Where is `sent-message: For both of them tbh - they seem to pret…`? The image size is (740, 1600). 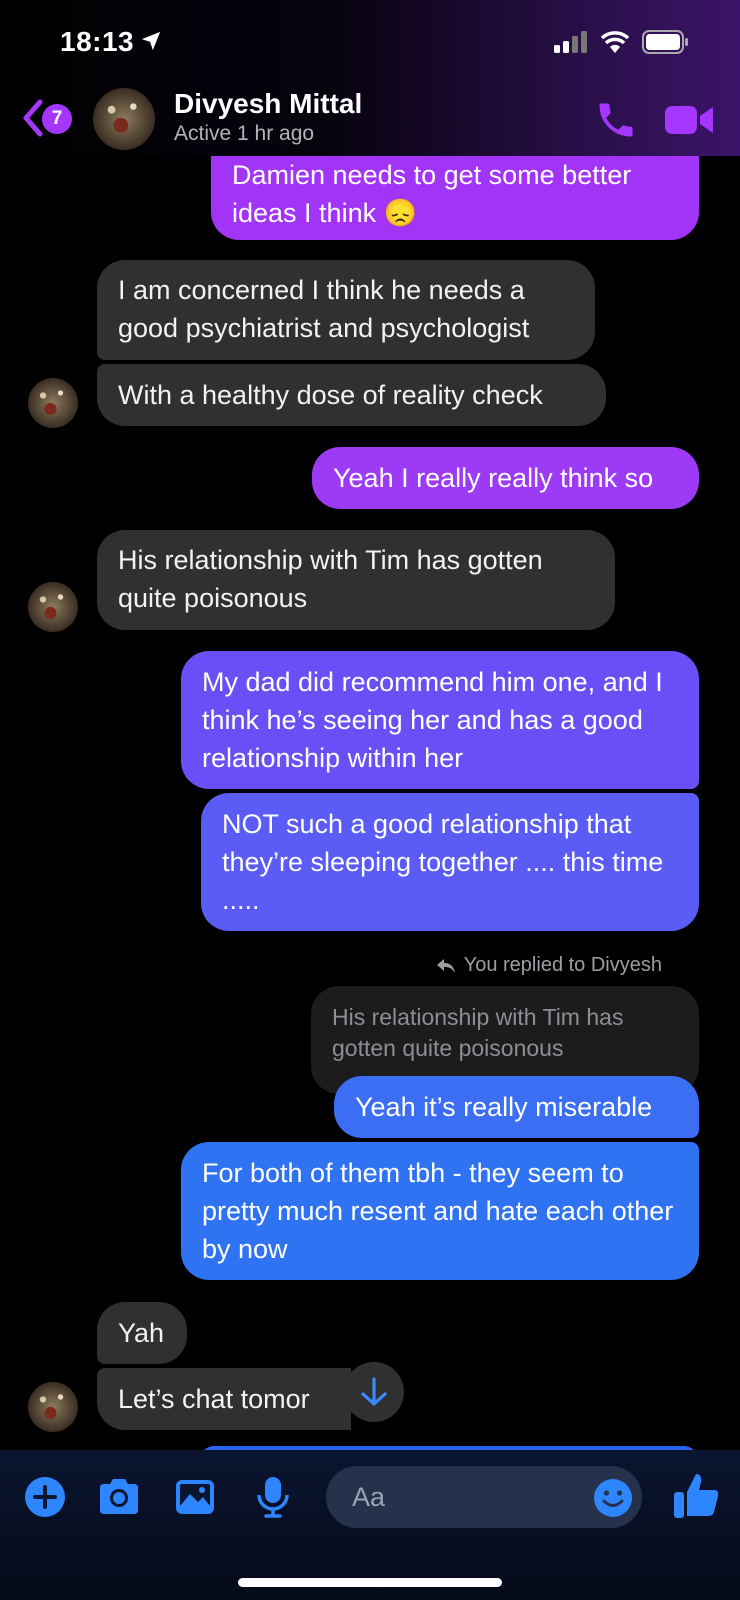
sent-message: For both of them tbh - they seem to pret… is located at coordinates (440, 1211).